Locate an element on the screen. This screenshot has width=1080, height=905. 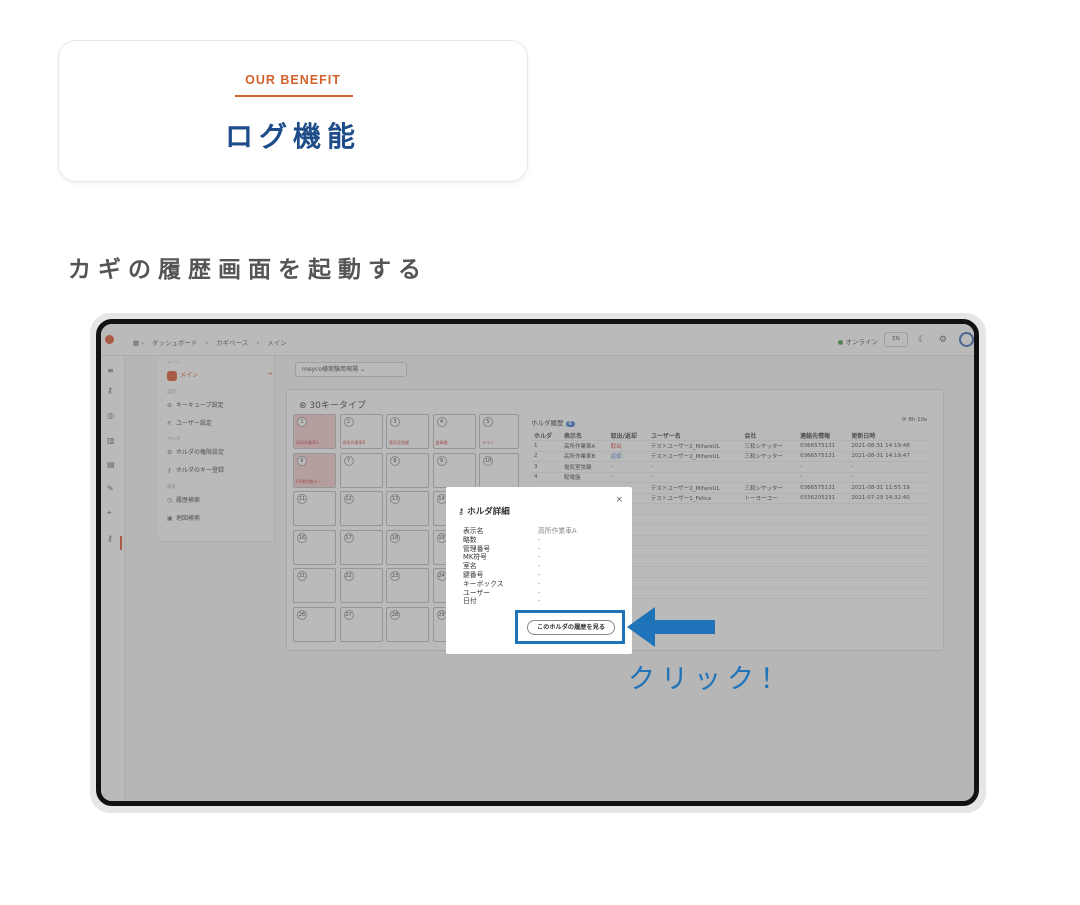
benefit-card: OUR BENEFIT ログ機能 is located at coordinates (293, 111).